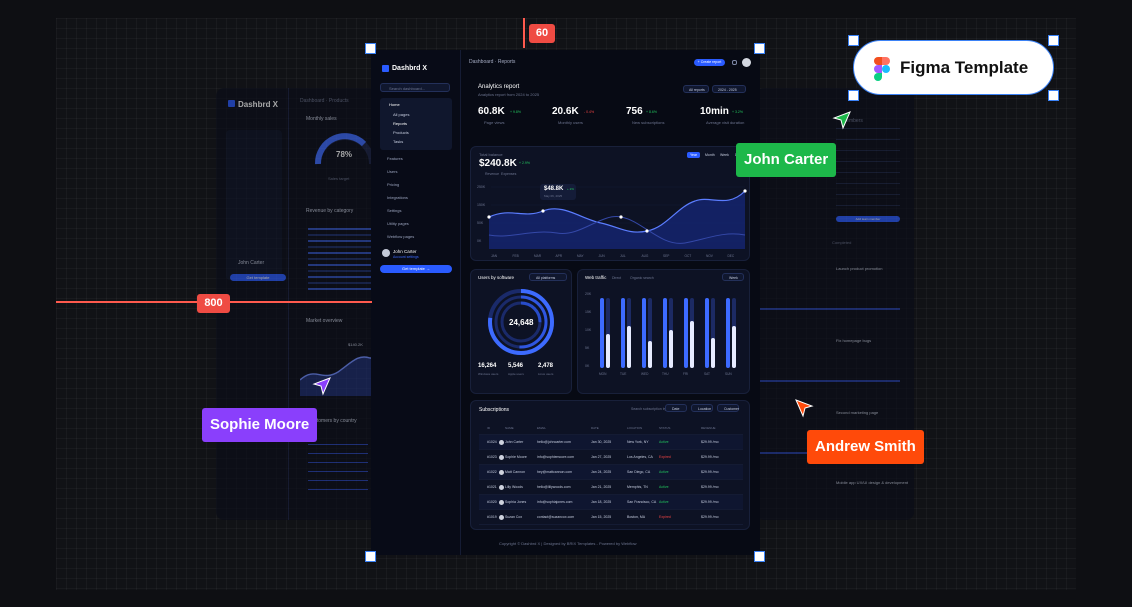 Image resolution: width=1132 pixels, height=607 pixels. What do you see at coordinates (392, 171) in the screenshot?
I see `sidebar-item-users: Users` at bounding box center [392, 171].